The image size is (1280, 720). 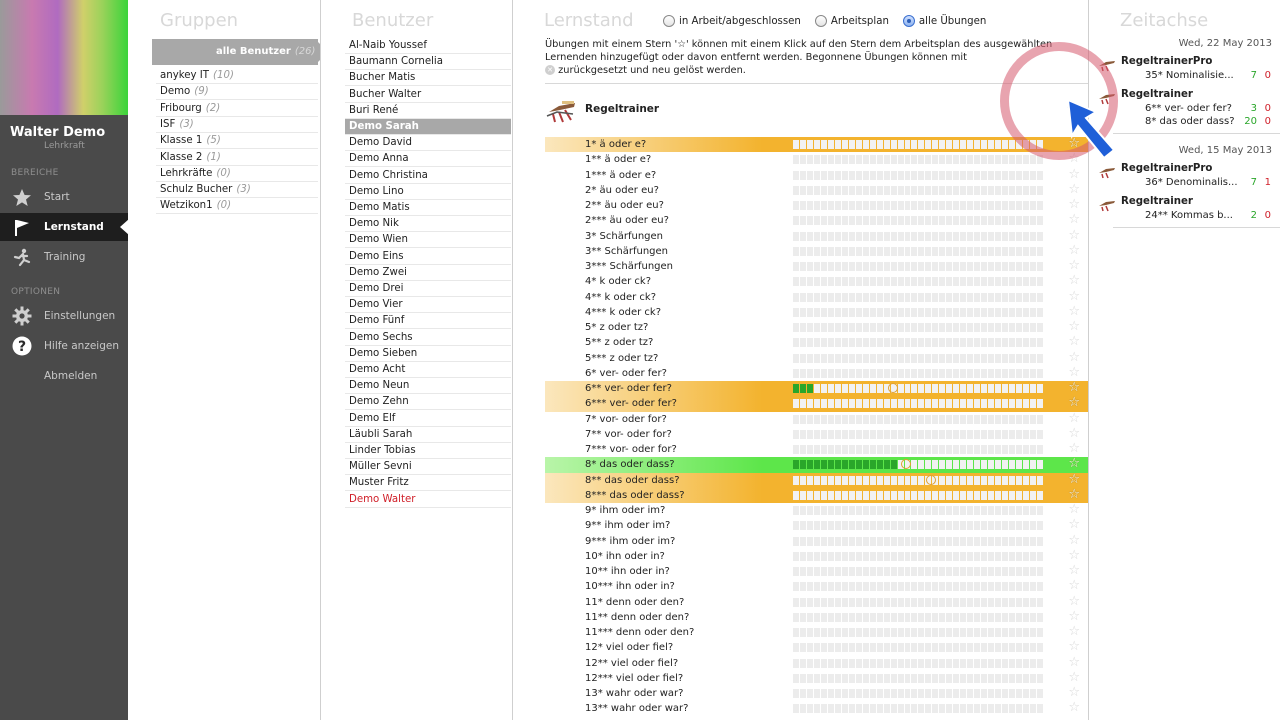 I want to click on group-item-selected: alle Benutzer (26), so click(x=240, y=52).